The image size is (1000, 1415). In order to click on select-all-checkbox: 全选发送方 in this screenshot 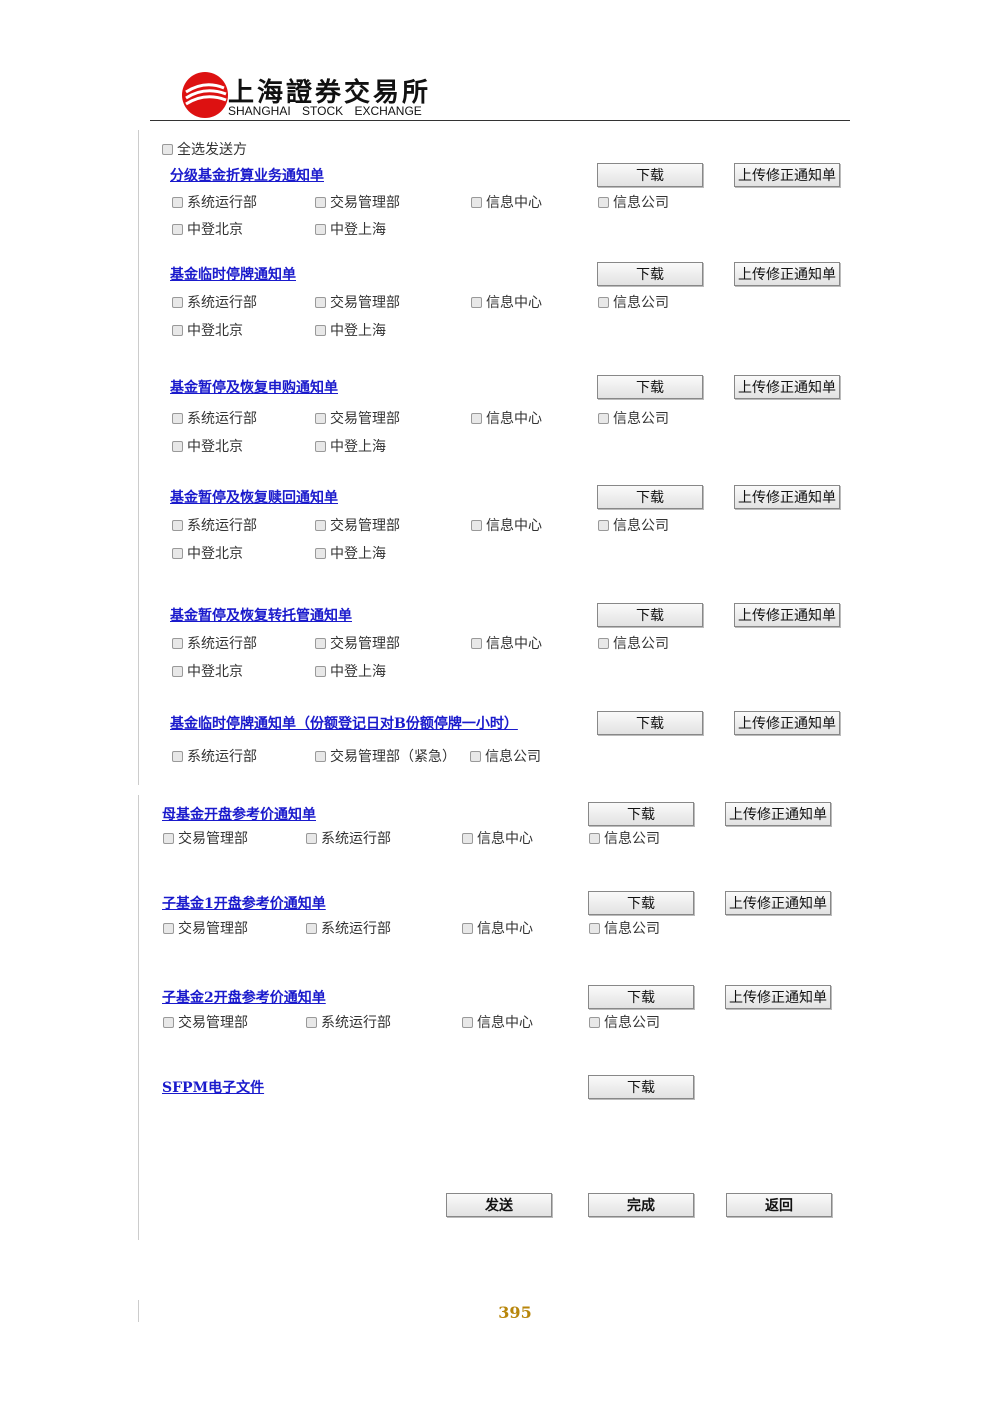, I will do `click(204, 149)`.